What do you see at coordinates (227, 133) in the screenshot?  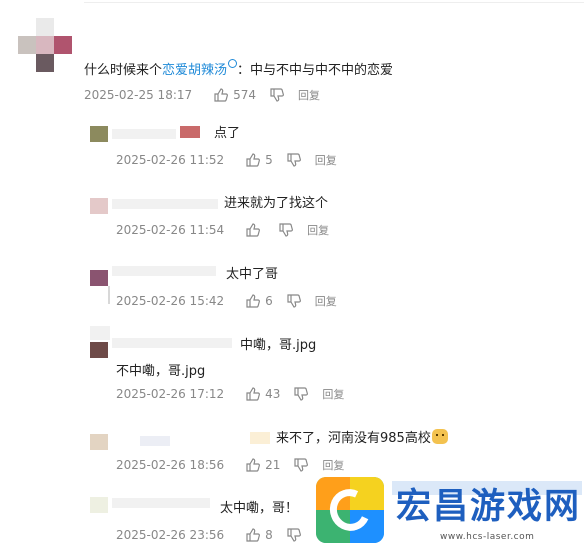 I see `reply-text: 点了` at bounding box center [227, 133].